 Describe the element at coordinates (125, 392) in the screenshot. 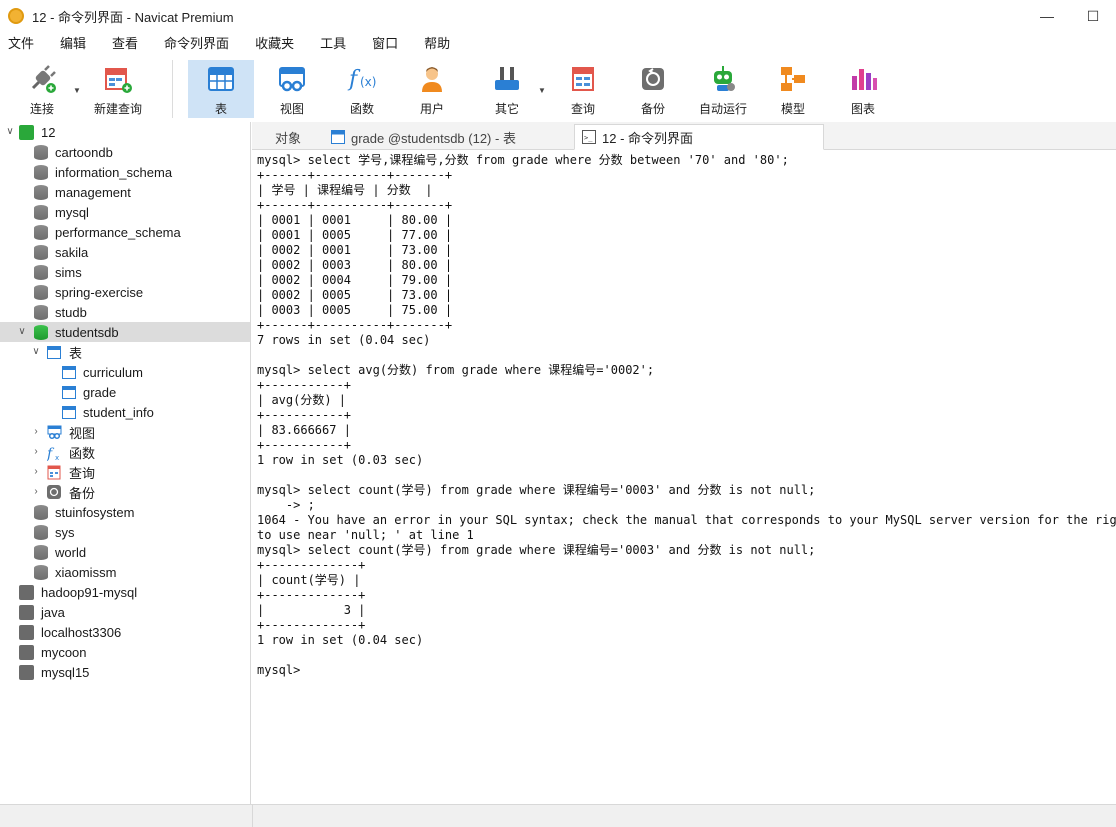

I see `tree-table-grade: grade` at that location.